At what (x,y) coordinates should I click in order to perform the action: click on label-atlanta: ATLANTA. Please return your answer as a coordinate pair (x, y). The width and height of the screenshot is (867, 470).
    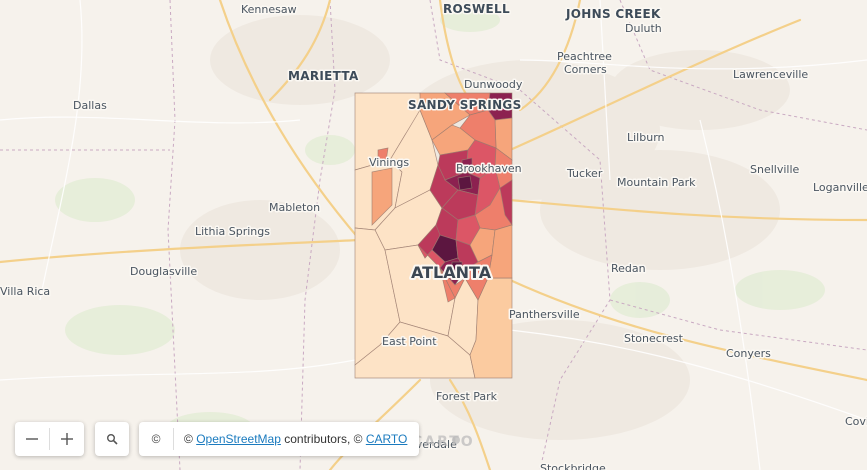
    Looking at the image, I should click on (451, 272).